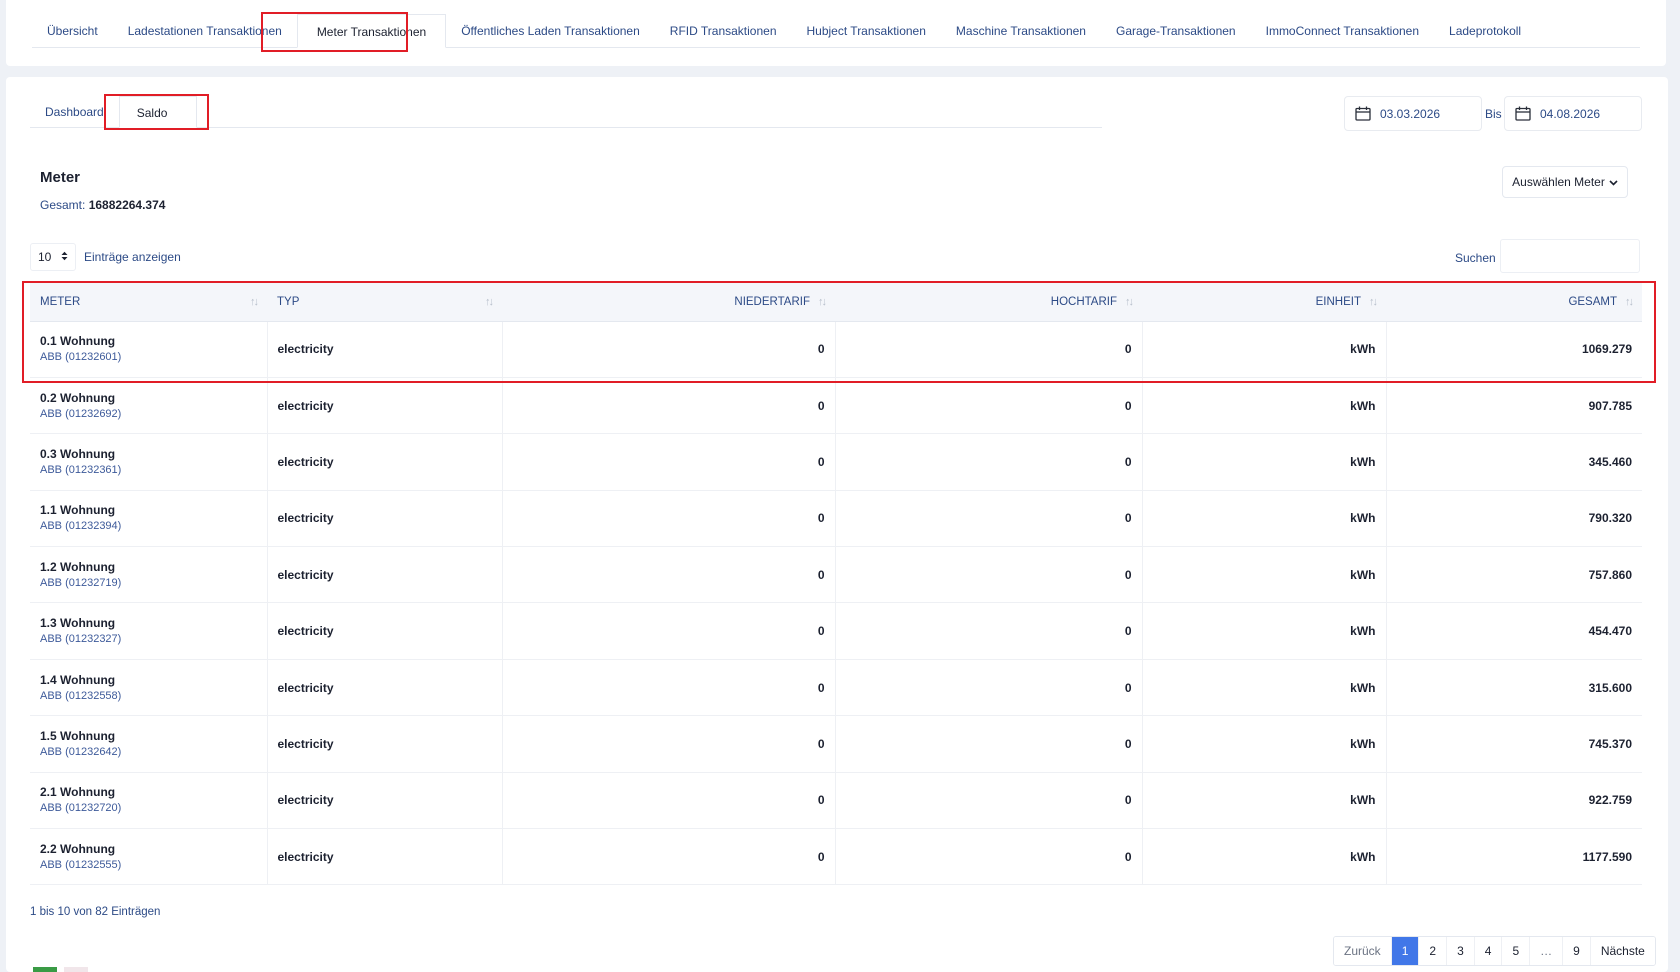  Describe the element at coordinates (72, 31) in the screenshot. I see `tab-uebersicht: Übersicht` at that location.